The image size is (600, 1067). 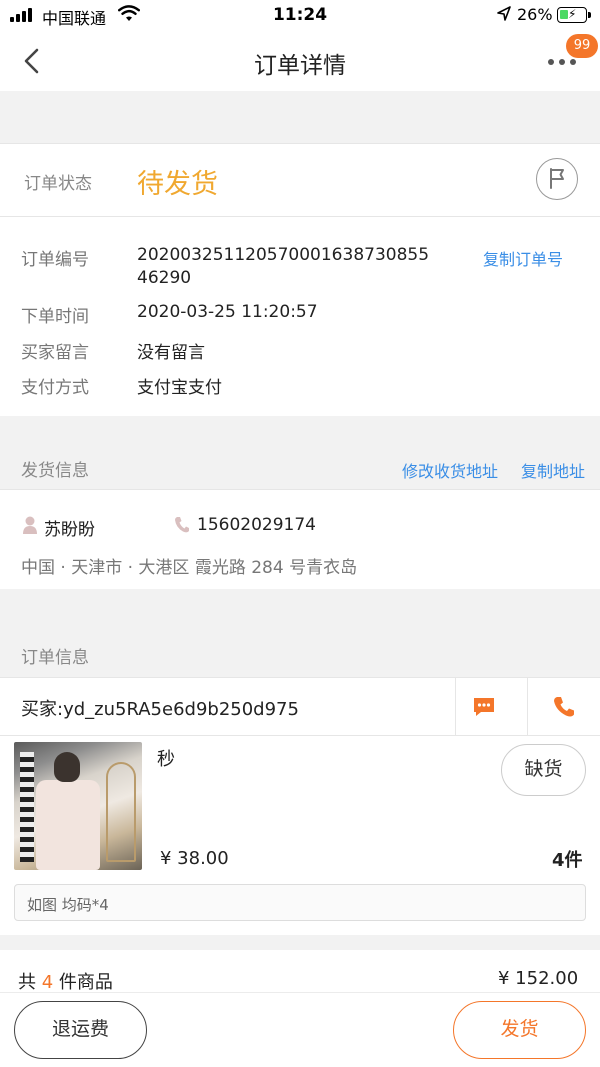 I want to click on order-number-label: 订单编号, so click(x=55, y=260).